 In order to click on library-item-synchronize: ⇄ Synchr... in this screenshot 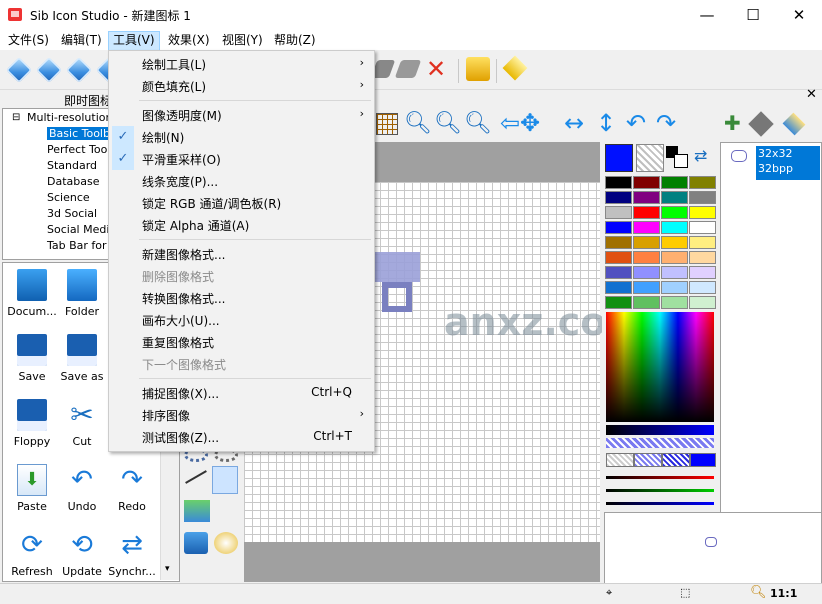, I will do `click(132, 553)`.